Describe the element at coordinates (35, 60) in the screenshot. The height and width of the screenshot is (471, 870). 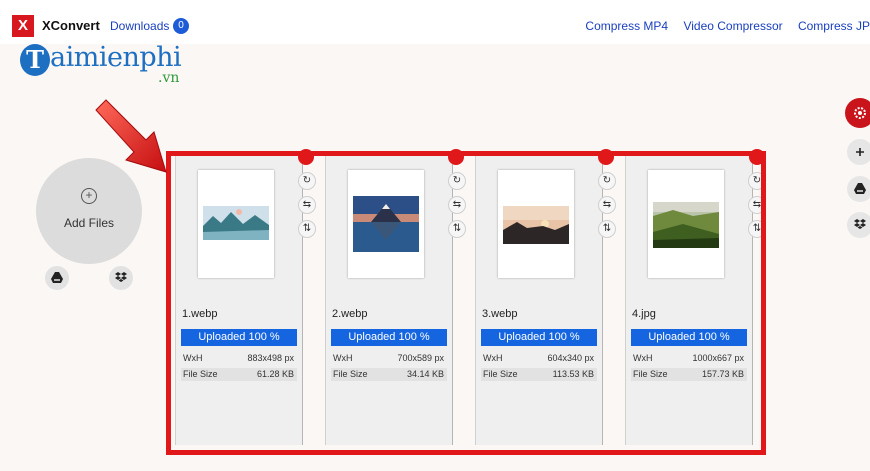
I see `watermark-letter: T` at that location.